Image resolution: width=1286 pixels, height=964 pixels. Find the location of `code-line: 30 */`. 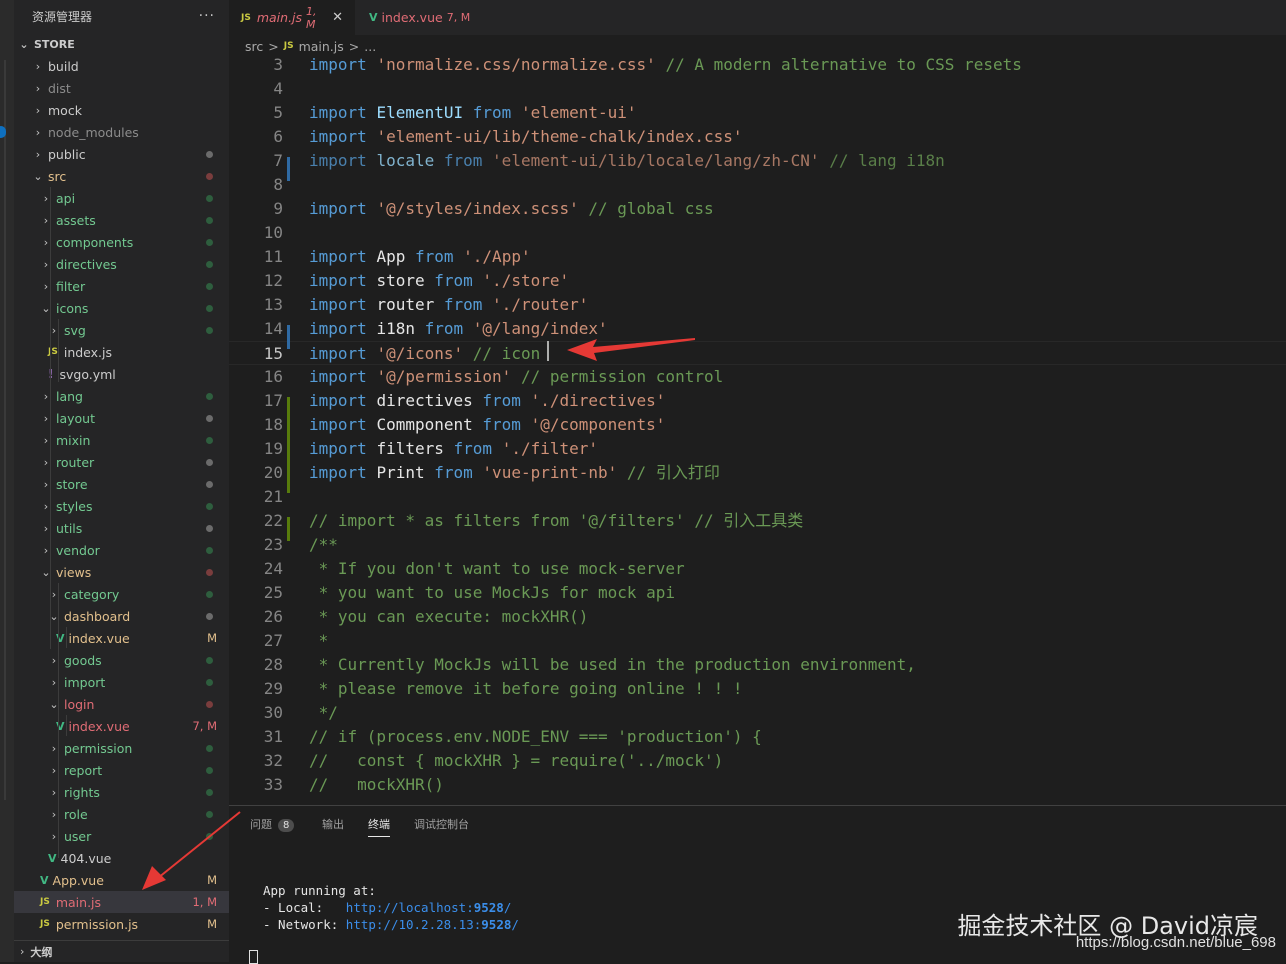

code-line: 30 */ is located at coordinates (757, 713).